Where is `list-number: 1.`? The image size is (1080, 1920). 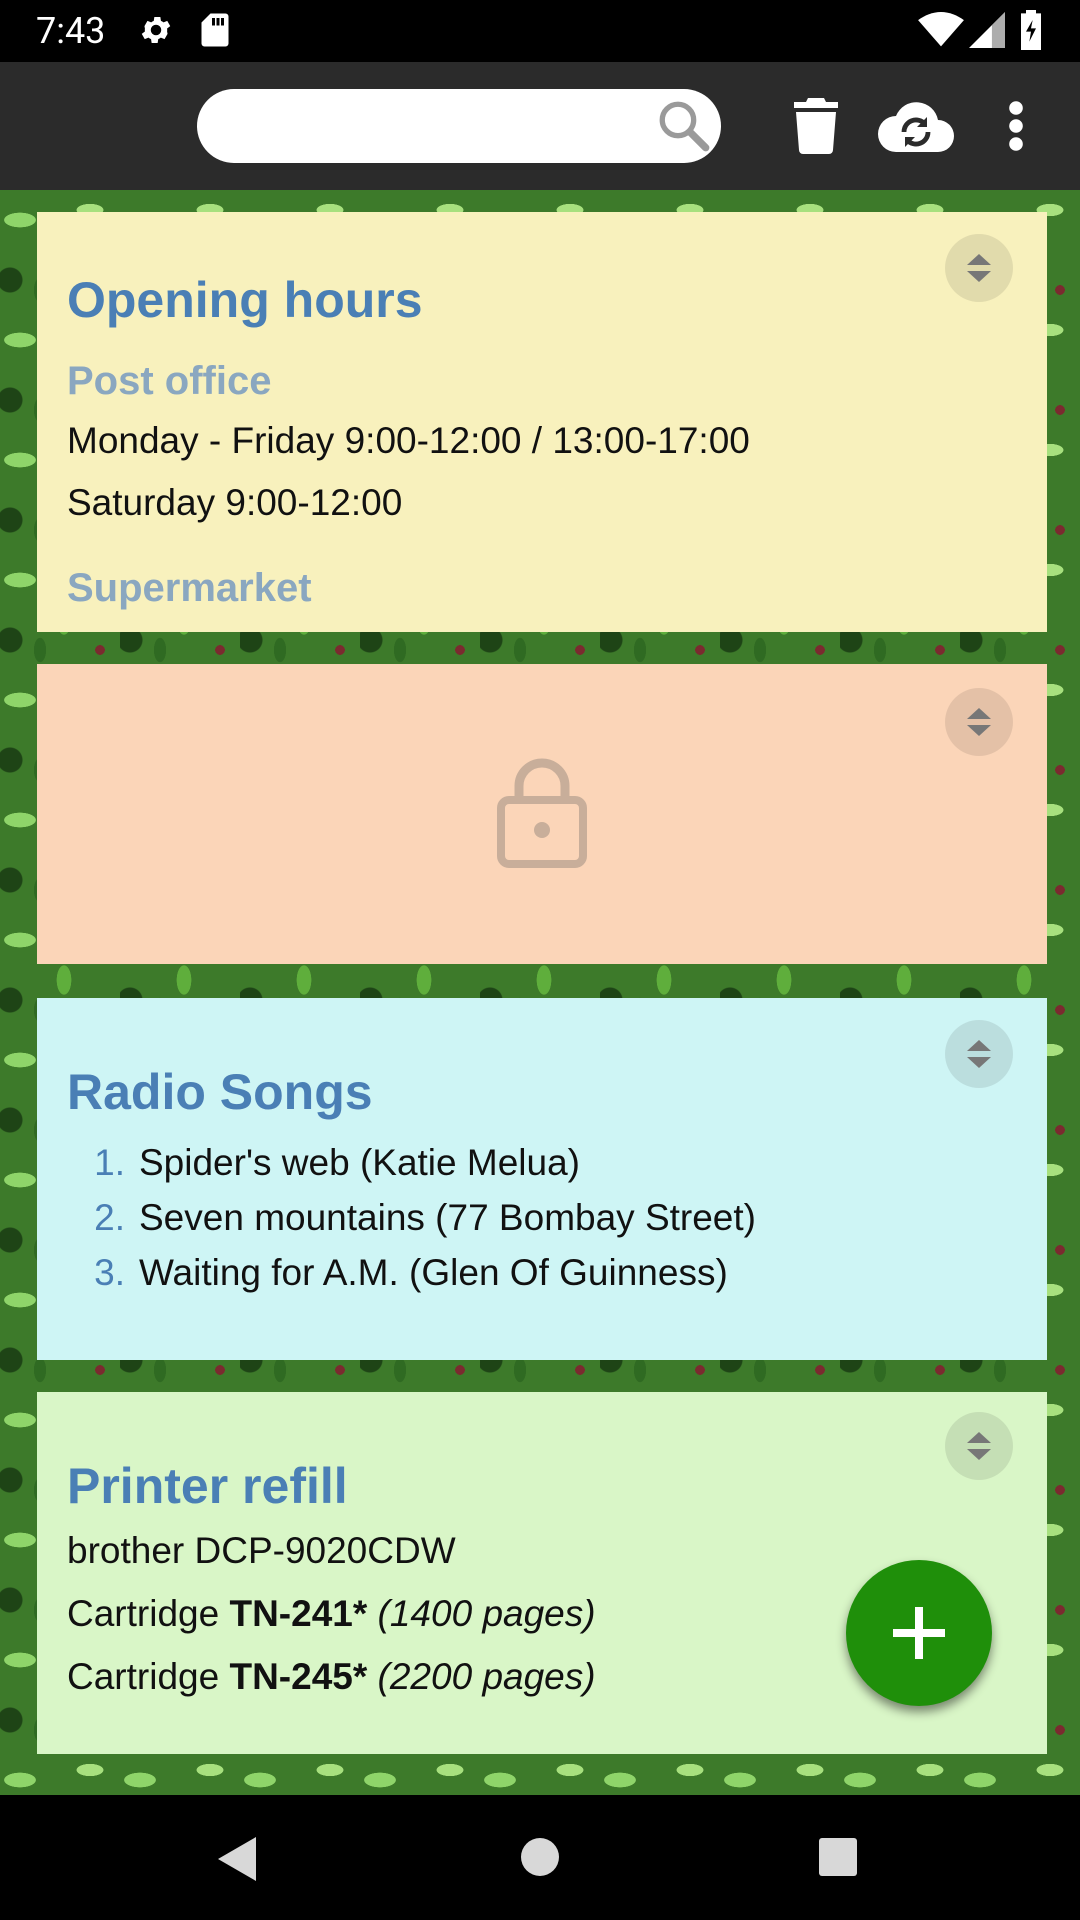 list-number: 1. is located at coordinates (109, 1162).